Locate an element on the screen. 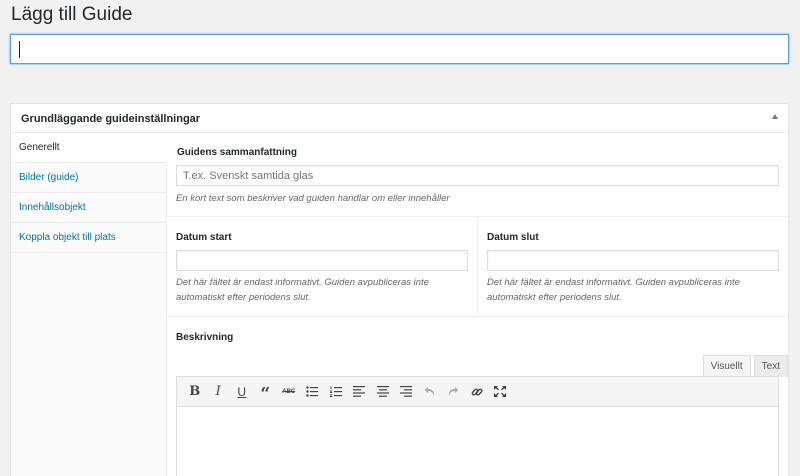 The height and width of the screenshot is (476, 800). summary-label: Guidens sammanfattning is located at coordinates (237, 152).